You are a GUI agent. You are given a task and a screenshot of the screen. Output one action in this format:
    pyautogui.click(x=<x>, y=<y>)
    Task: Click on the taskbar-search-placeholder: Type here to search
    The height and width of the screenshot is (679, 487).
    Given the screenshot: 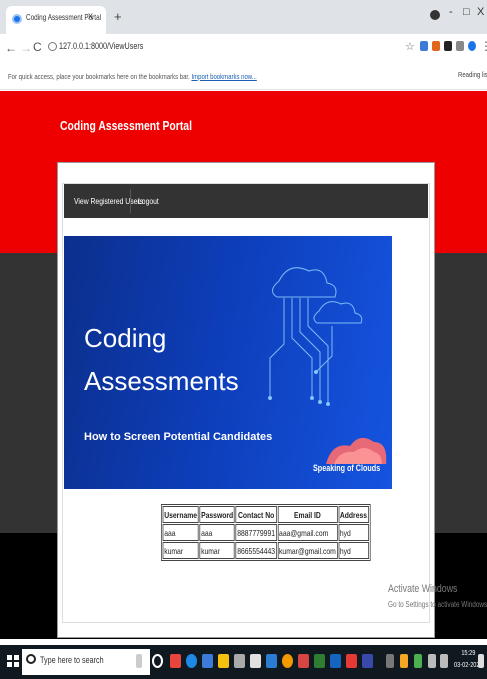 What is the action you would take?
    pyautogui.click(x=72, y=660)
    